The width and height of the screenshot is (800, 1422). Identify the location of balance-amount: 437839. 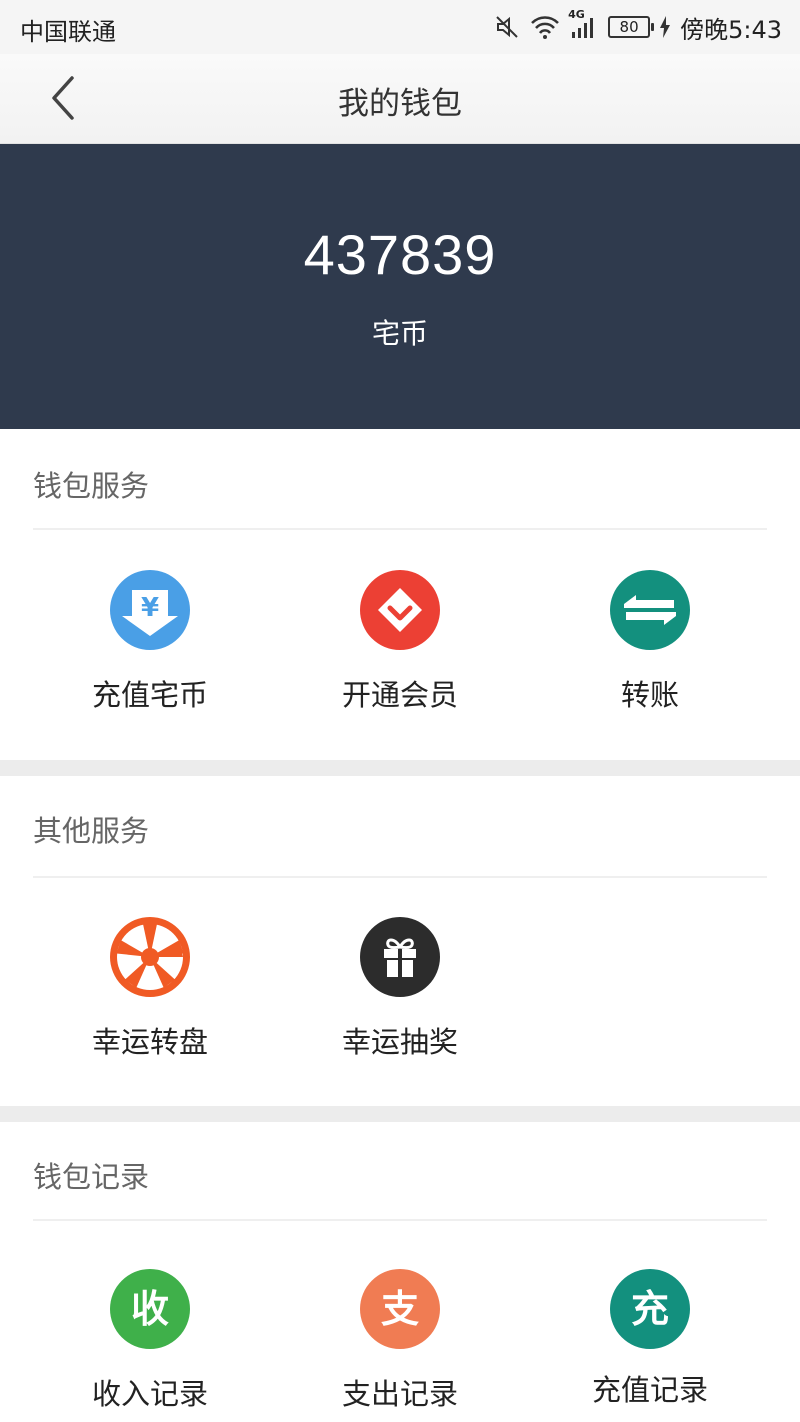
(400, 254).